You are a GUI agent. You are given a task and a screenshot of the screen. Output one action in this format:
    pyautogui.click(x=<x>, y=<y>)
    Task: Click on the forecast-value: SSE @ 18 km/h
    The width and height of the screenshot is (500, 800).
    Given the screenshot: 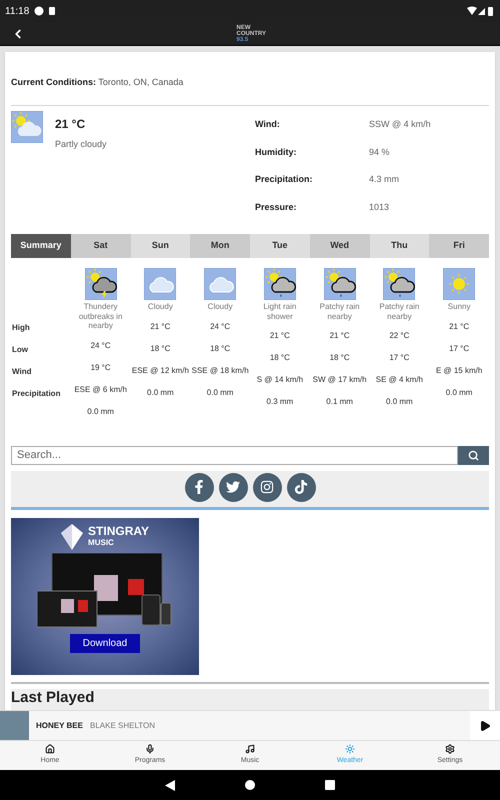 What is the action you would take?
    pyautogui.click(x=220, y=370)
    